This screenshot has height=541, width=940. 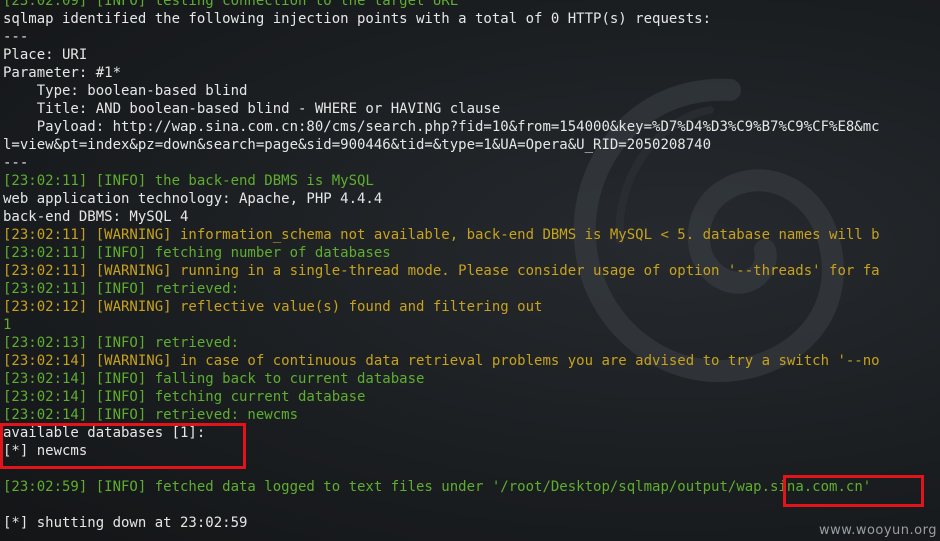 I want to click on terminal-text: [23:02:14] [INFO] retrieved: newcms, so click(x=151, y=415).